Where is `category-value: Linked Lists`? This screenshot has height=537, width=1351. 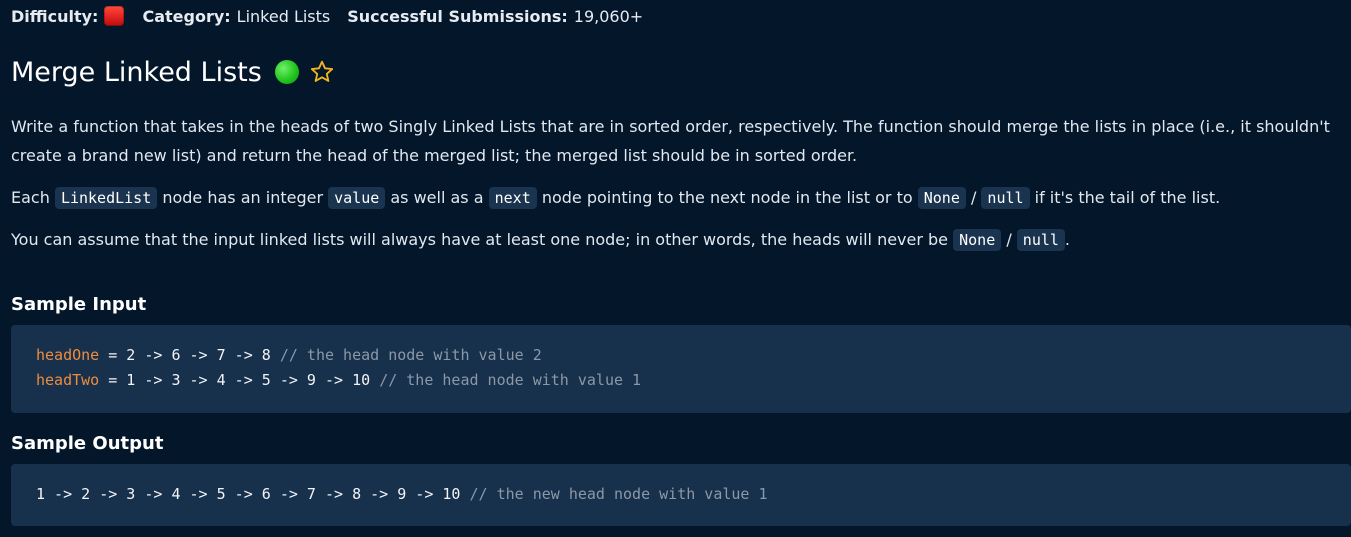
category-value: Linked Lists is located at coordinates (283, 16).